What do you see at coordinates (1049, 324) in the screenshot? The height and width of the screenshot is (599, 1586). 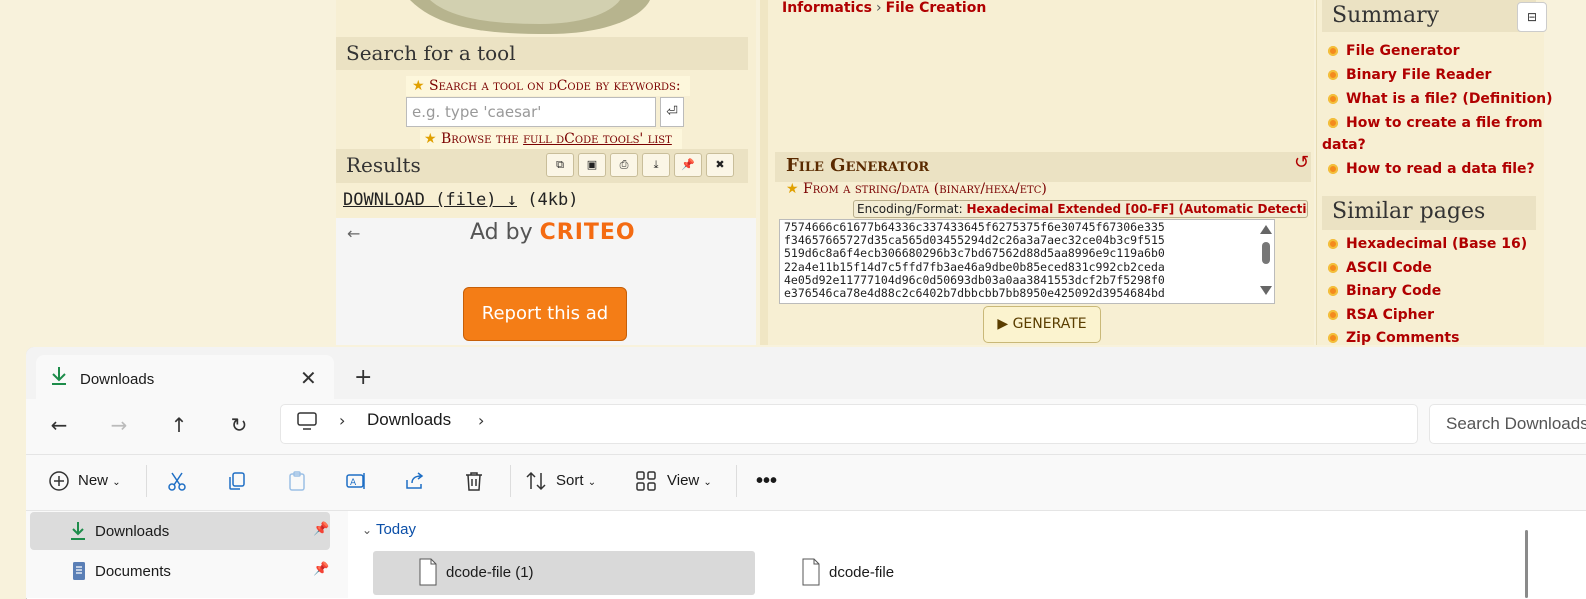 I see `generate-label: GENERATE` at bounding box center [1049, 324].